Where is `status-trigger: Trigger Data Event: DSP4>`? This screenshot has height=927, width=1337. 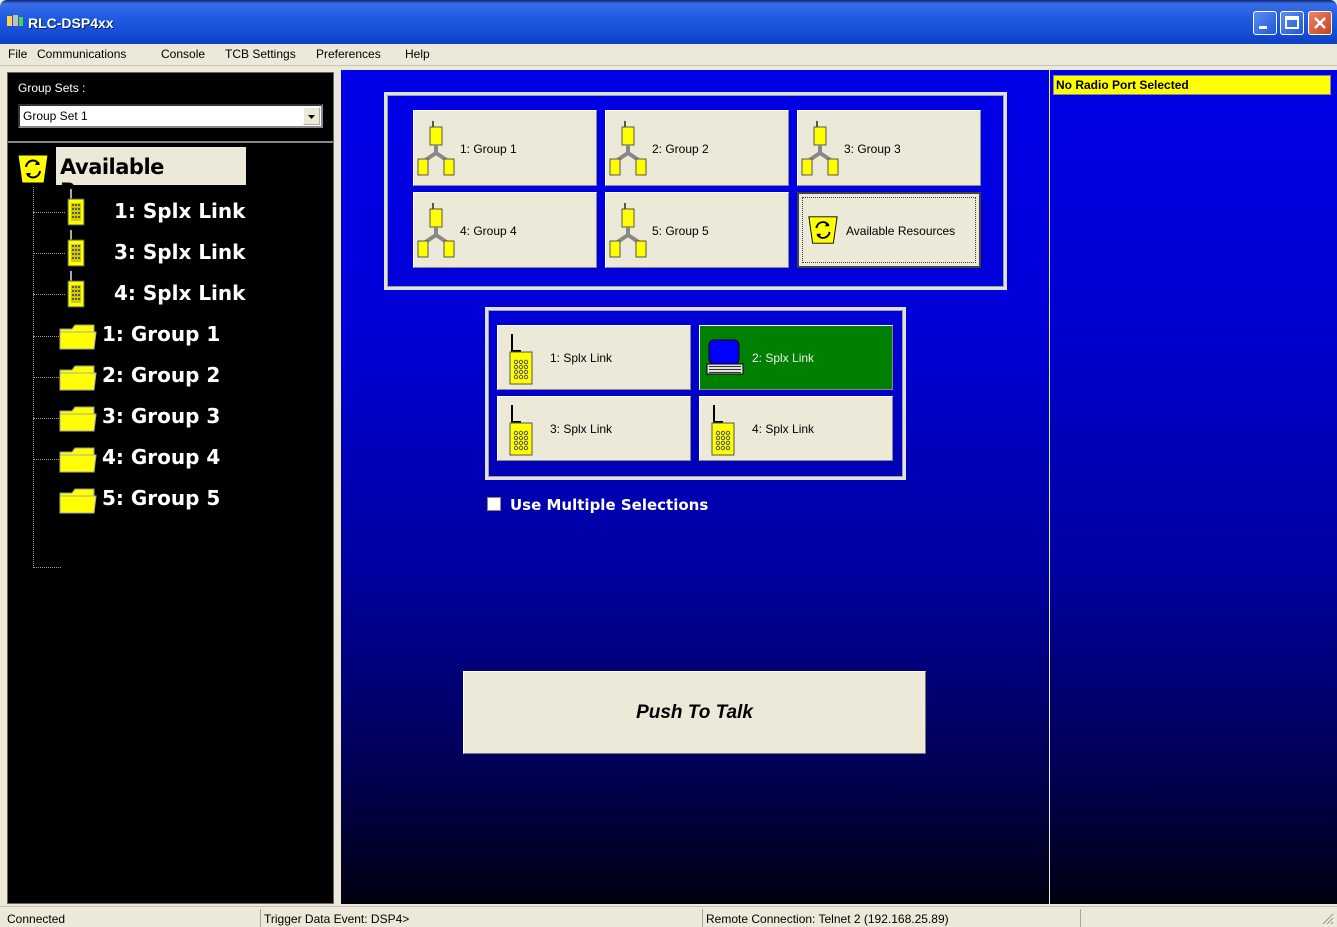 status-trigger: Trigger Data Event: DSP4> is located at coordinates (480, 918).